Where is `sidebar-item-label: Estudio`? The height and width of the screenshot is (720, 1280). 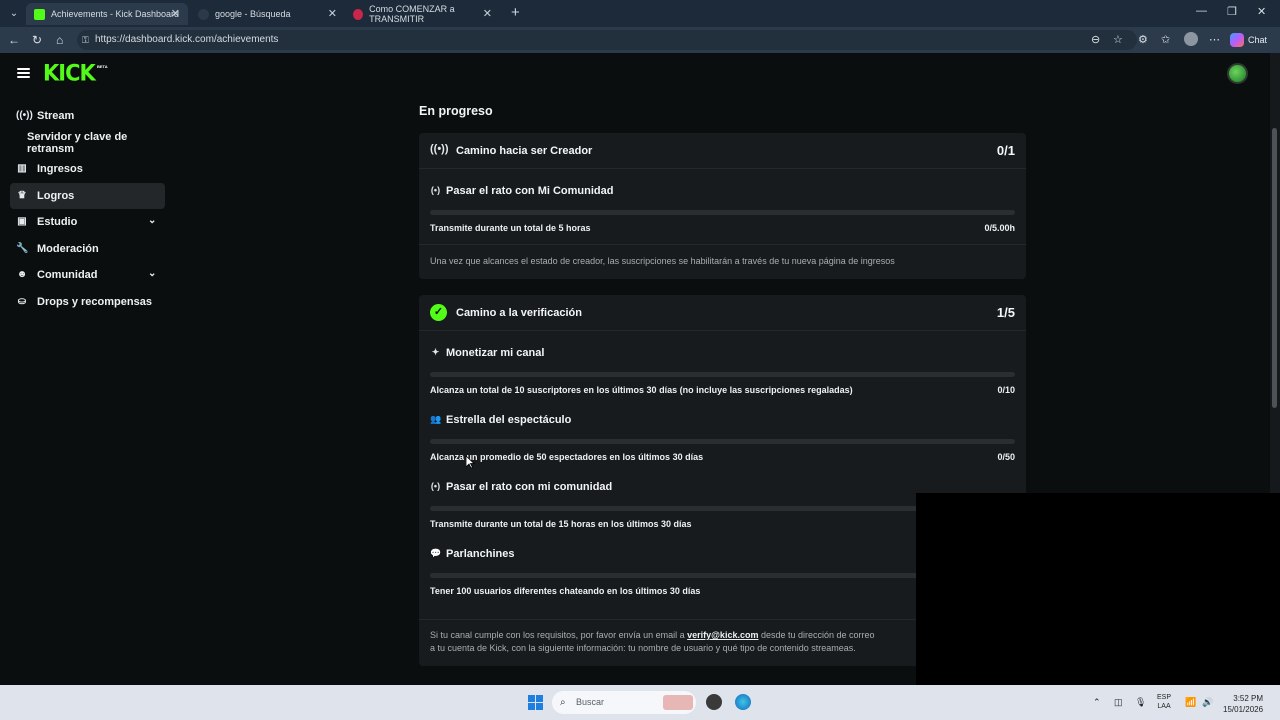 sidebar-item-label: Estudio is located at coordinates (57, 222).